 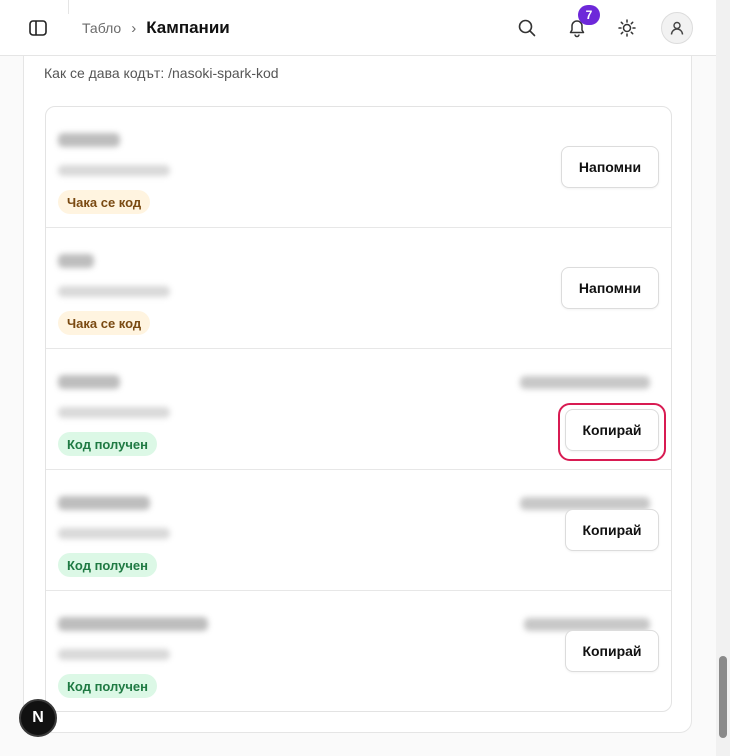 What do you see at coordinates (38, 718) in the screenshot?
I see `dev-tools-badge: N` at bounding box center [38, 718].